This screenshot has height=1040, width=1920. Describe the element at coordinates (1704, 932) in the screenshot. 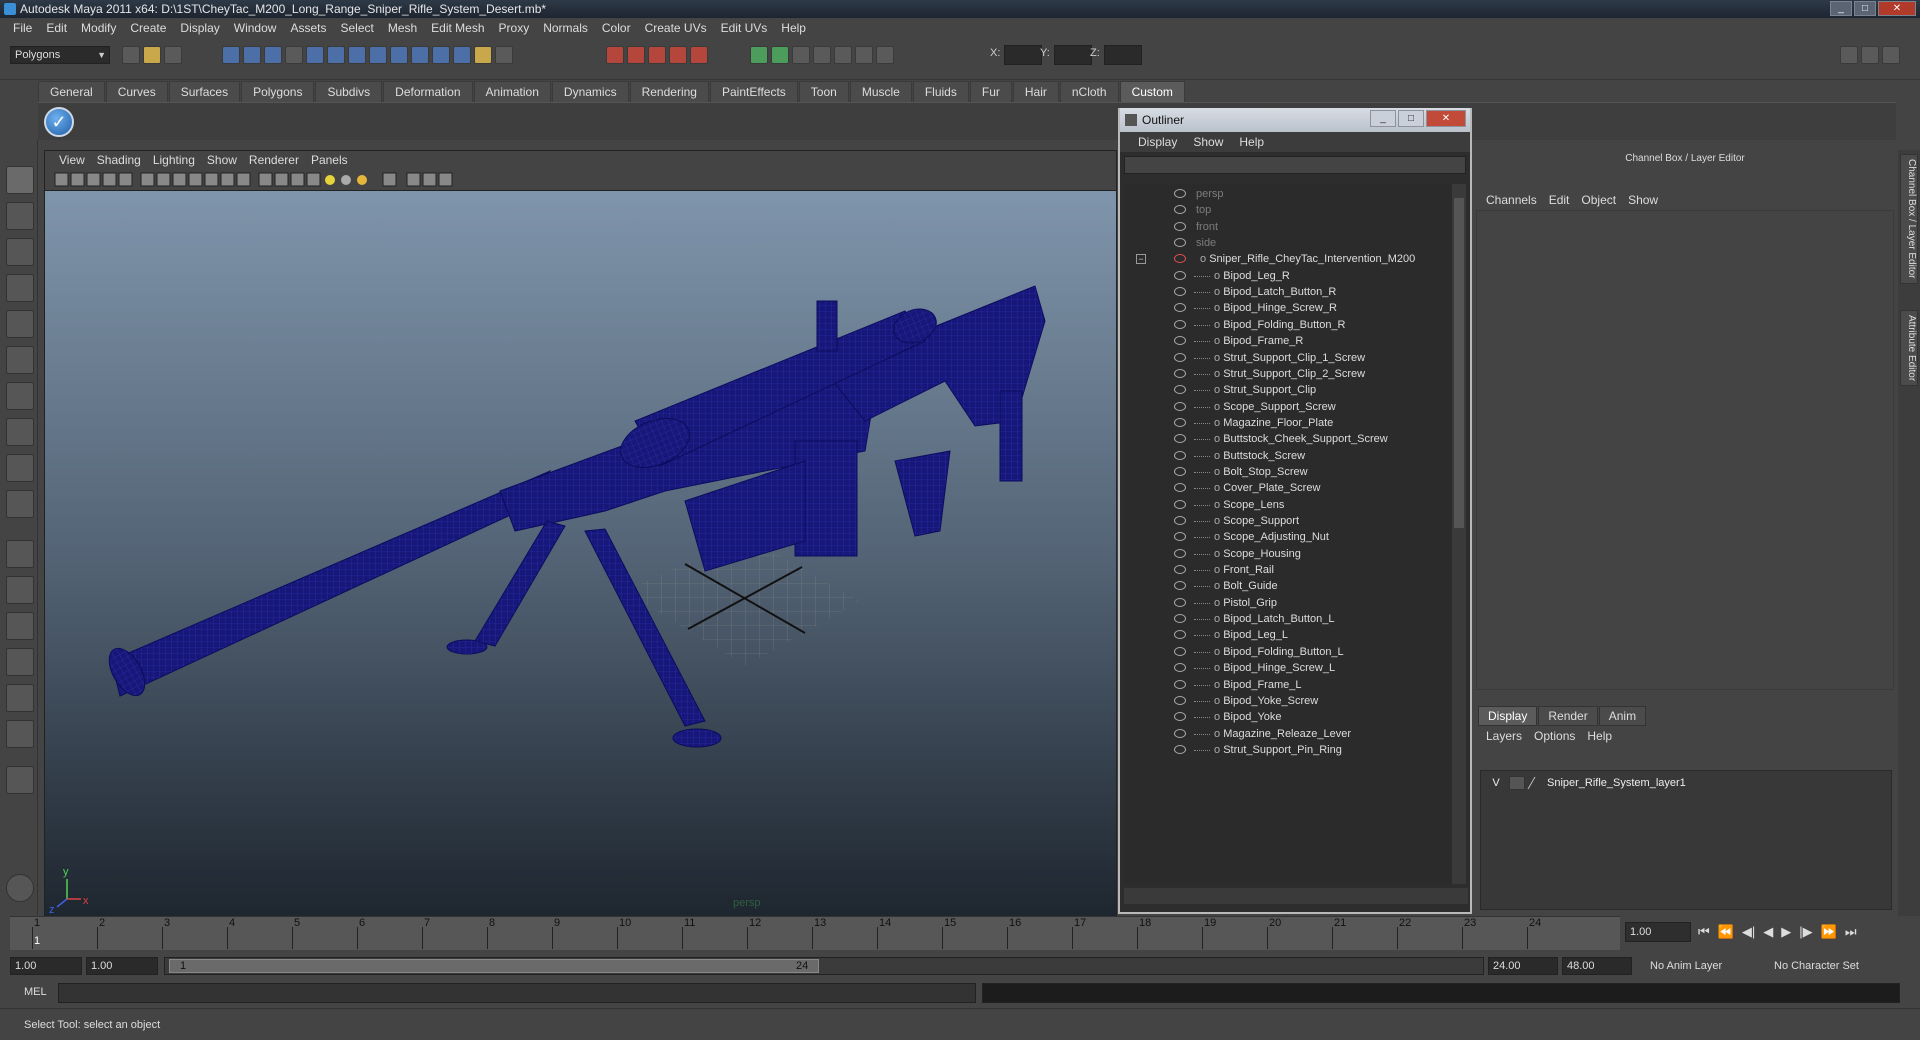

I see `go-to-start-icon: ⏮` at that location.